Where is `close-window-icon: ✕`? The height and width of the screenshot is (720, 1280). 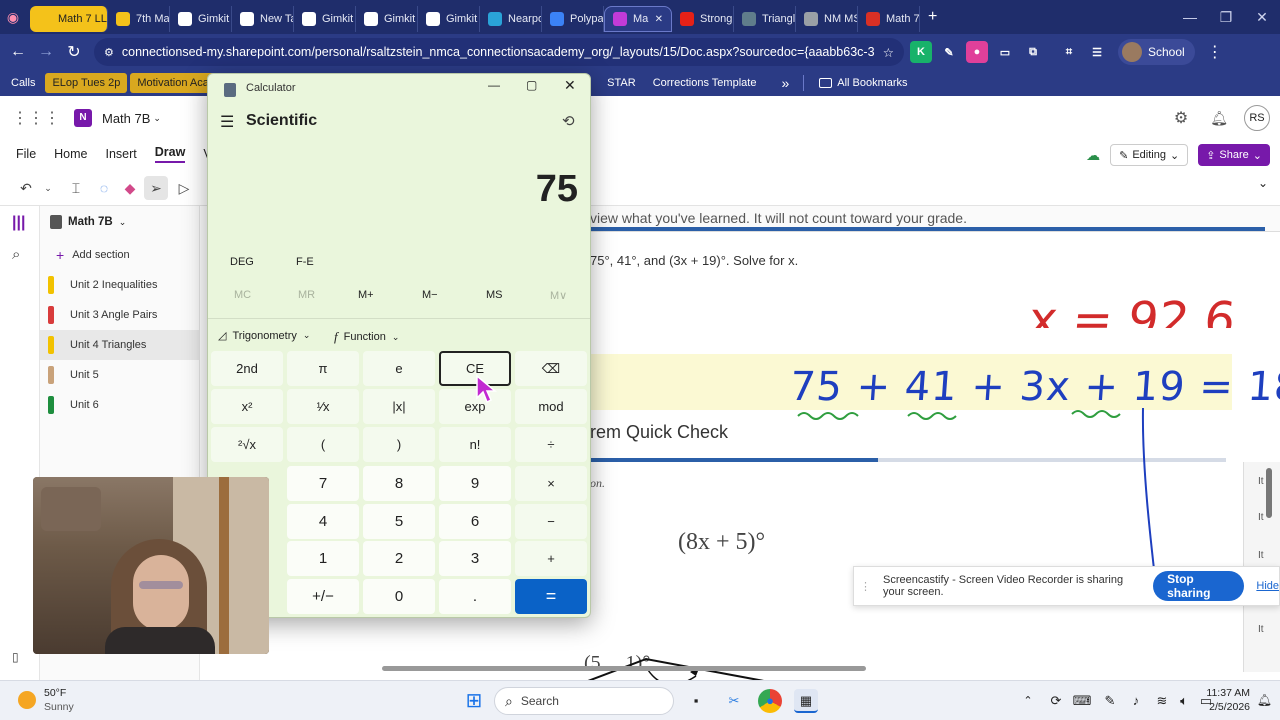
close-window-icon: ✕ is located at coordinates (1262, 17).